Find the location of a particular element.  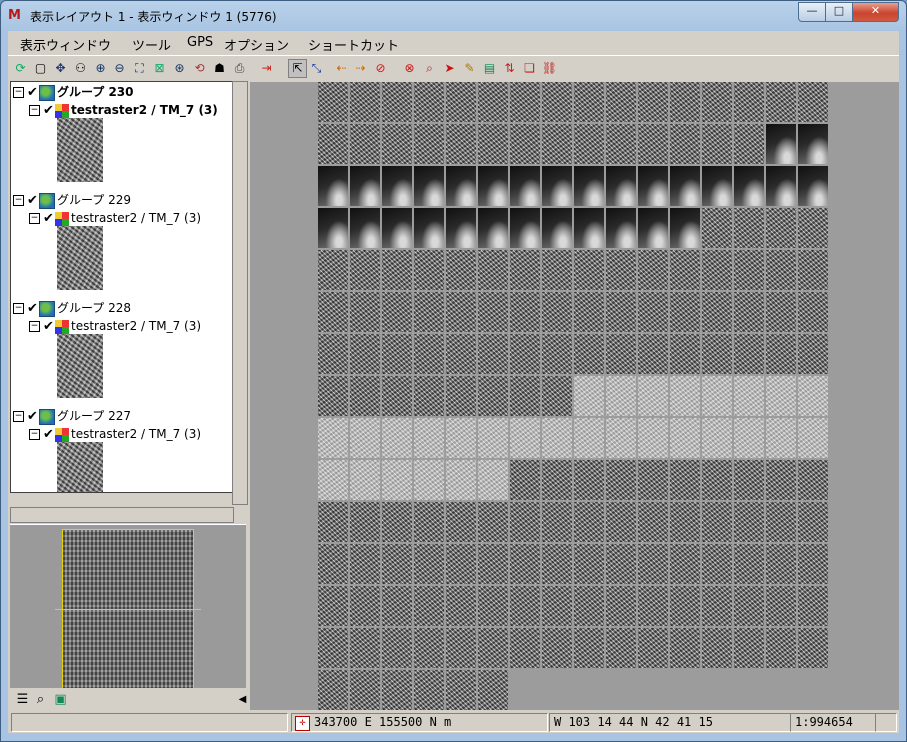

overview-locator-line is located at coordinates (128, 609).